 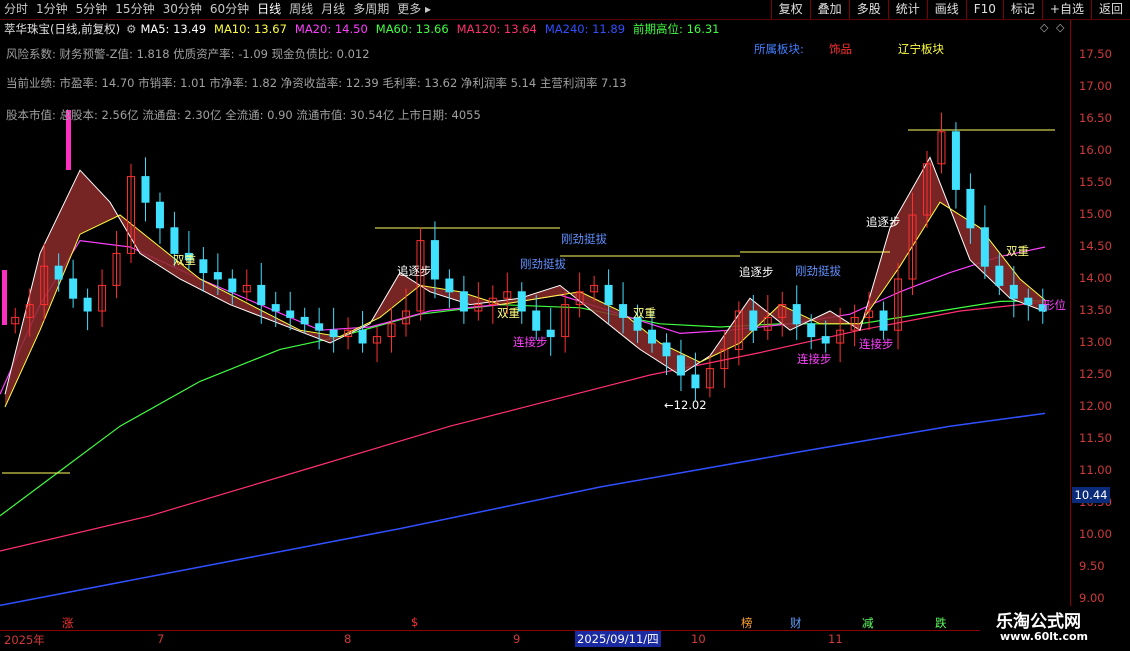 What do you see at coordinates (68, 623) in the screenshot?
I see `mark-rise: 涨` at bounding box center [68, 623].